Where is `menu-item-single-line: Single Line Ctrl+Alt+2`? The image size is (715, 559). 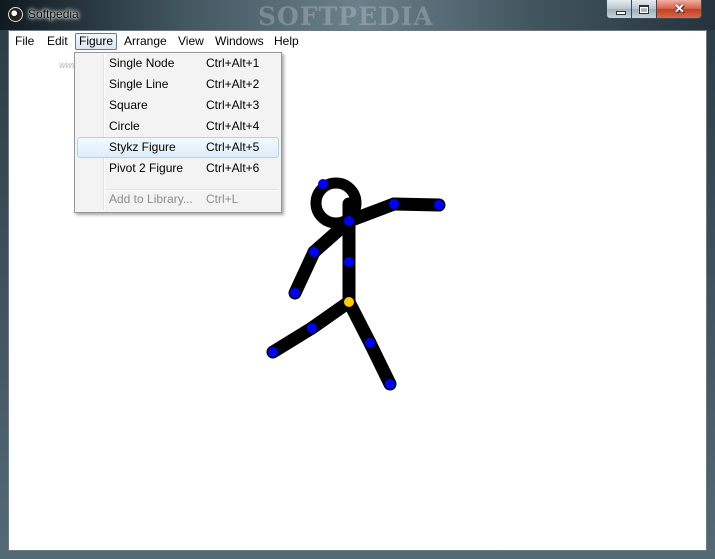
menu-item-single-line: Single Line Ctrl+Alt+2 is located at coordinates (178, 84).